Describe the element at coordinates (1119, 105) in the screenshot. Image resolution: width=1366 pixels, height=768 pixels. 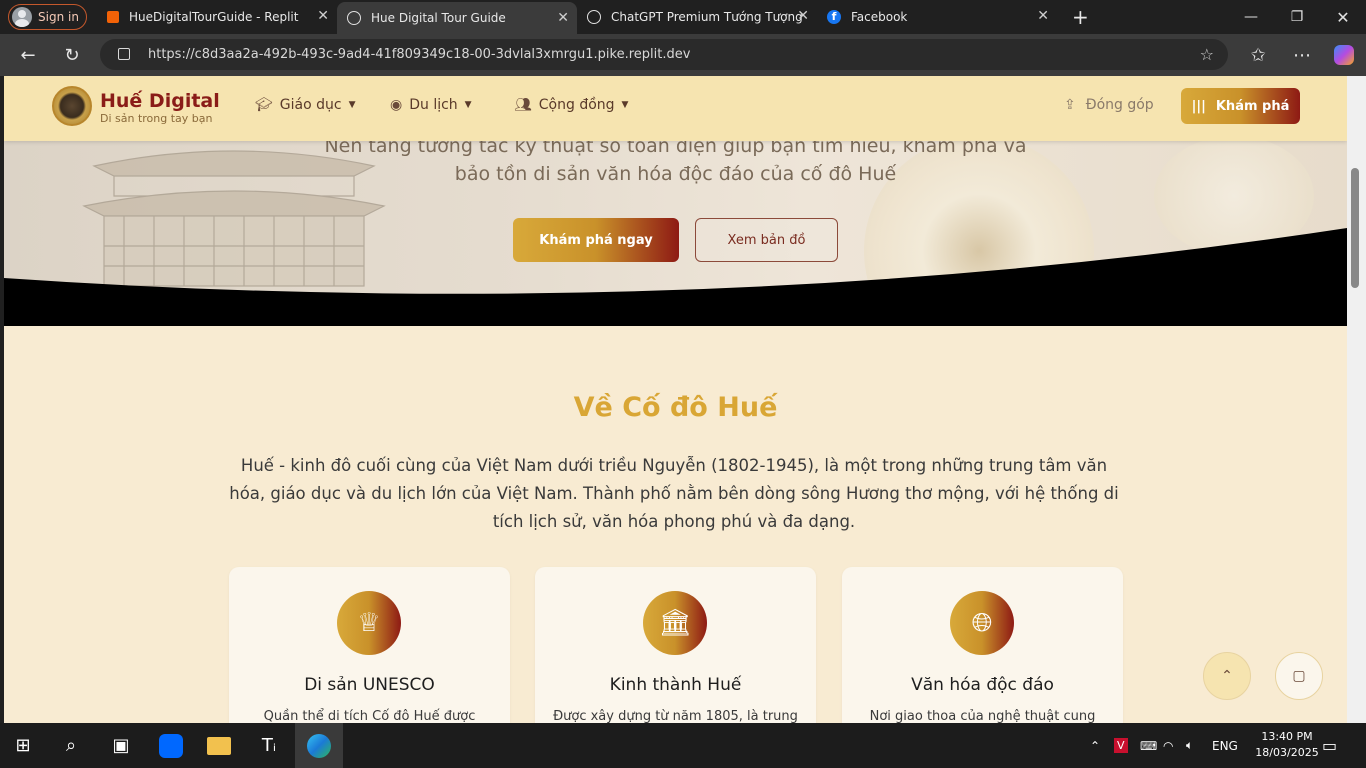
I see `contribute-label: Đóng góp` at that location.